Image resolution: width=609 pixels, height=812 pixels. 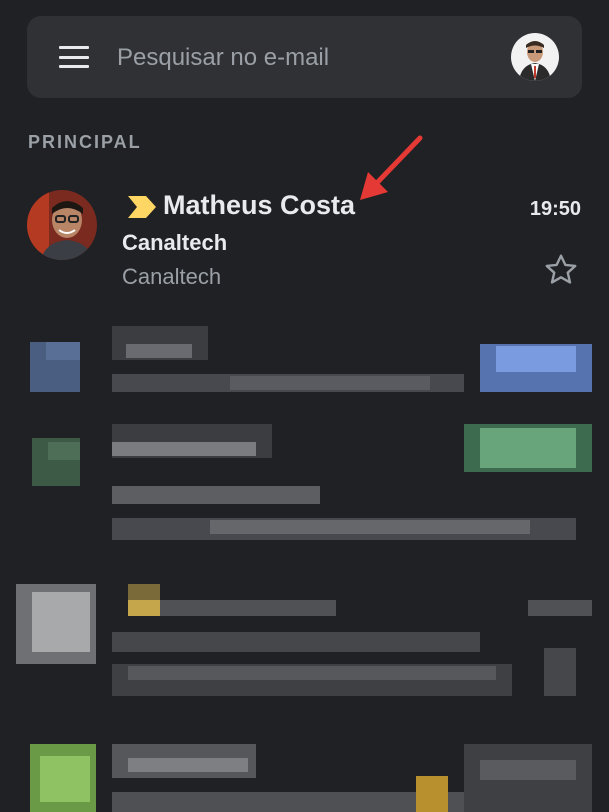 I want to click on importance-marker-icon, so click(x=142, y=207).